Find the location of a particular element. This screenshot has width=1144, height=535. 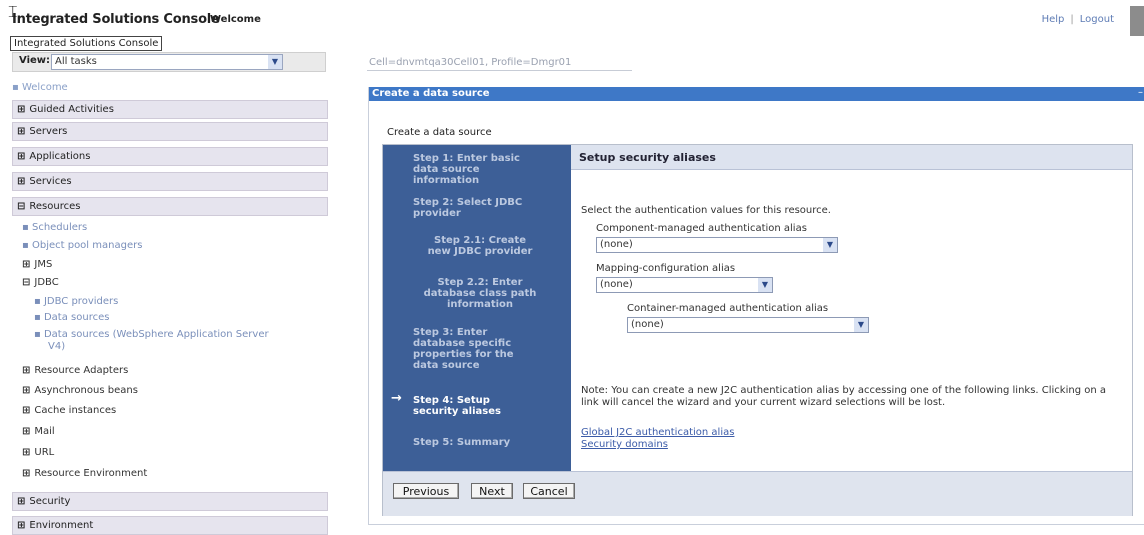

button-bar: Previous Next Cancel is located at coordinates (757, 493).